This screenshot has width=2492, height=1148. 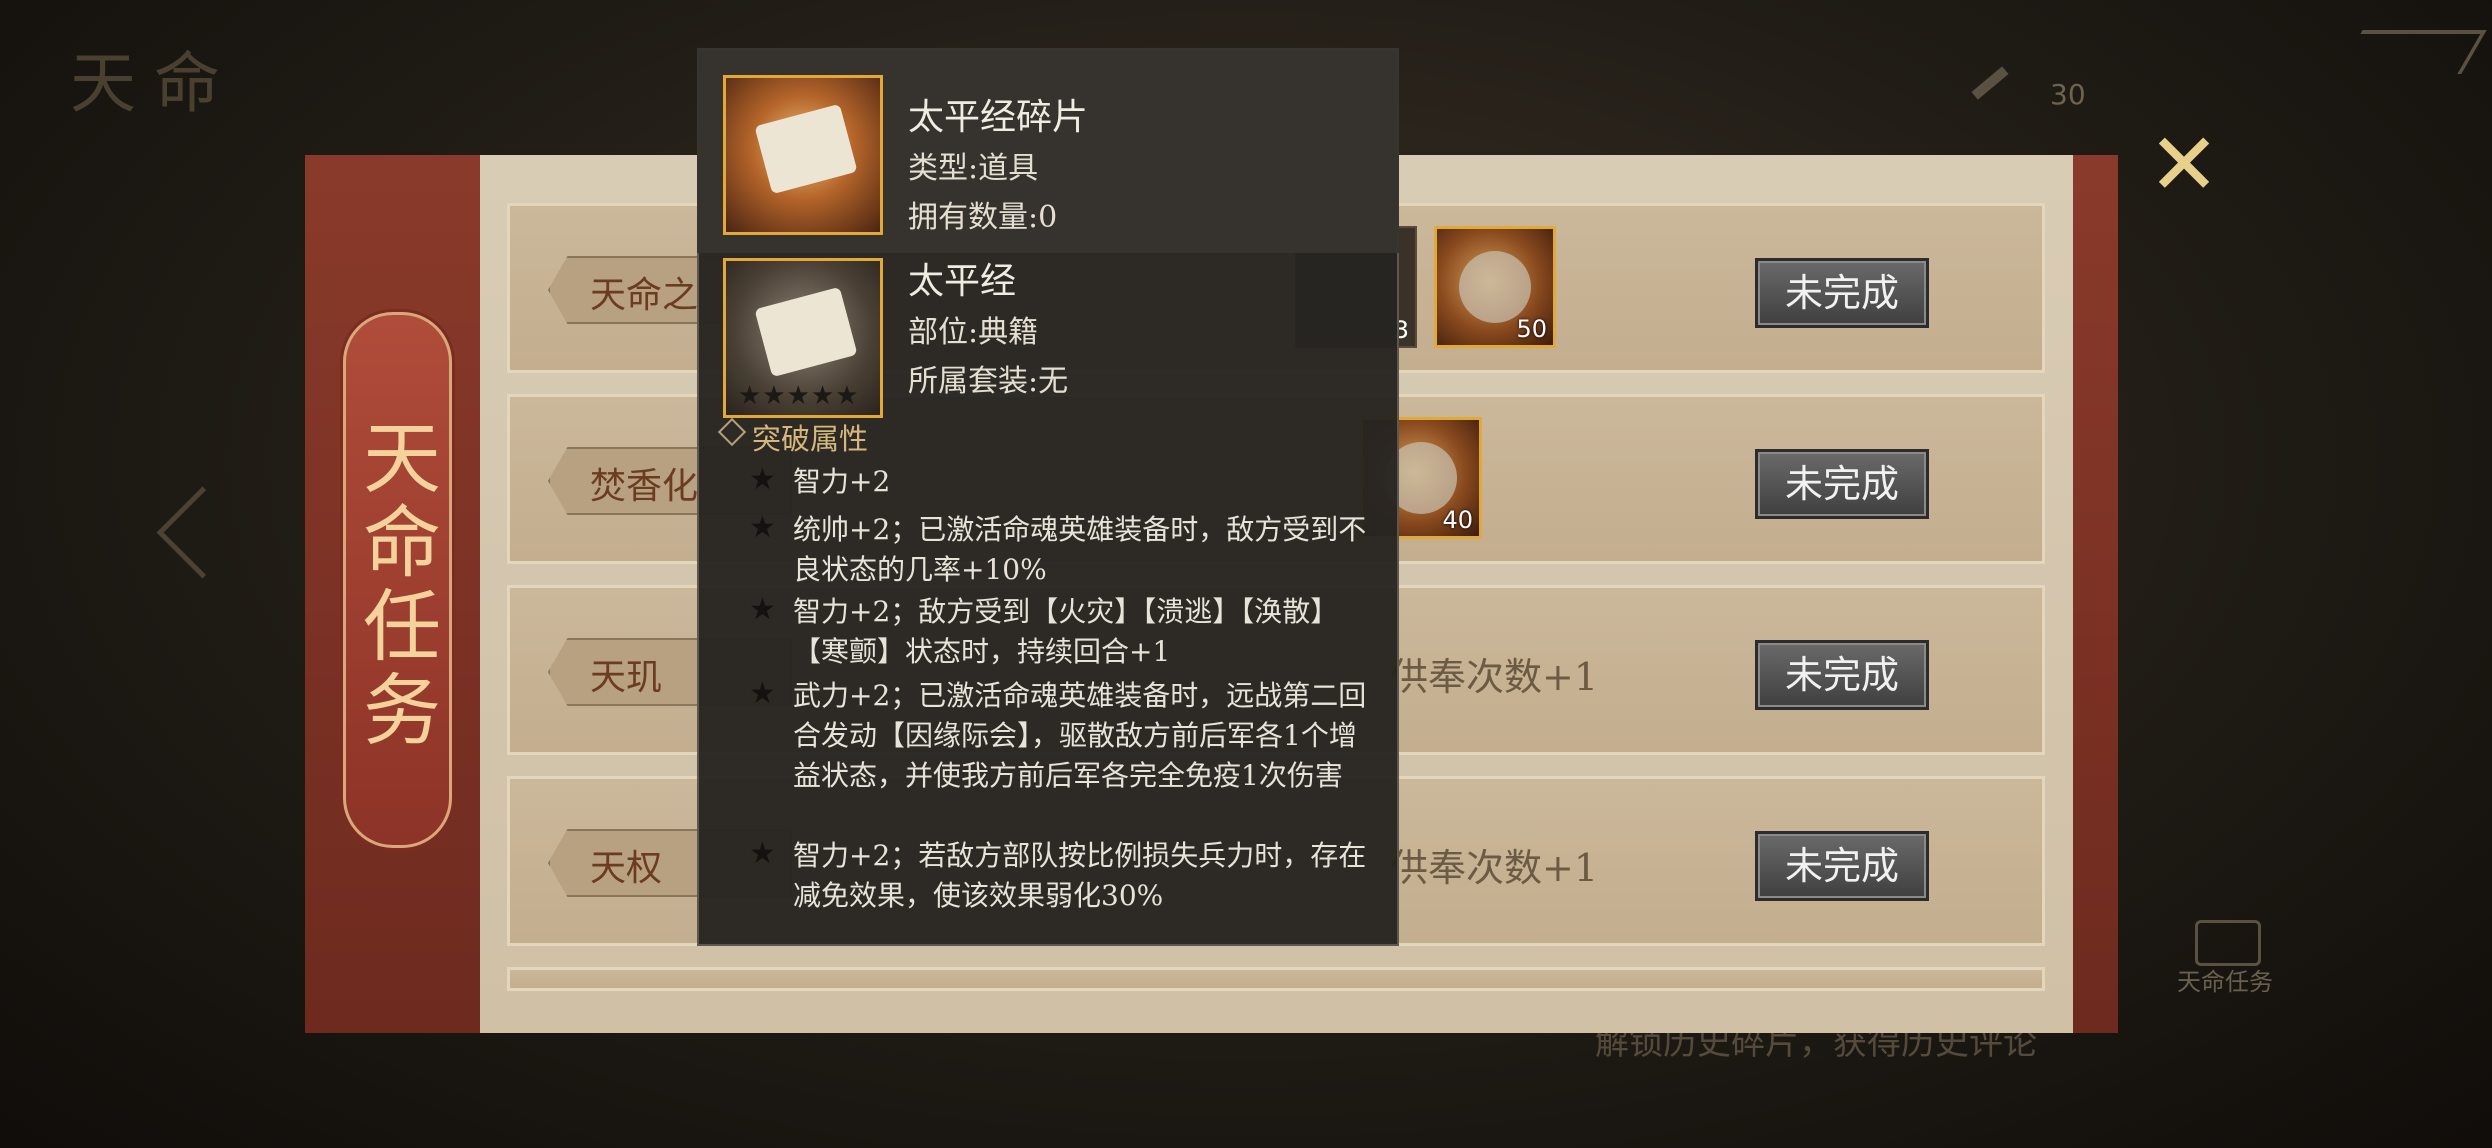 What do you see at coordinates (2412, 52) in the screenshot?
I see `back-arrow-icon` at bounding box center [2412, 52].